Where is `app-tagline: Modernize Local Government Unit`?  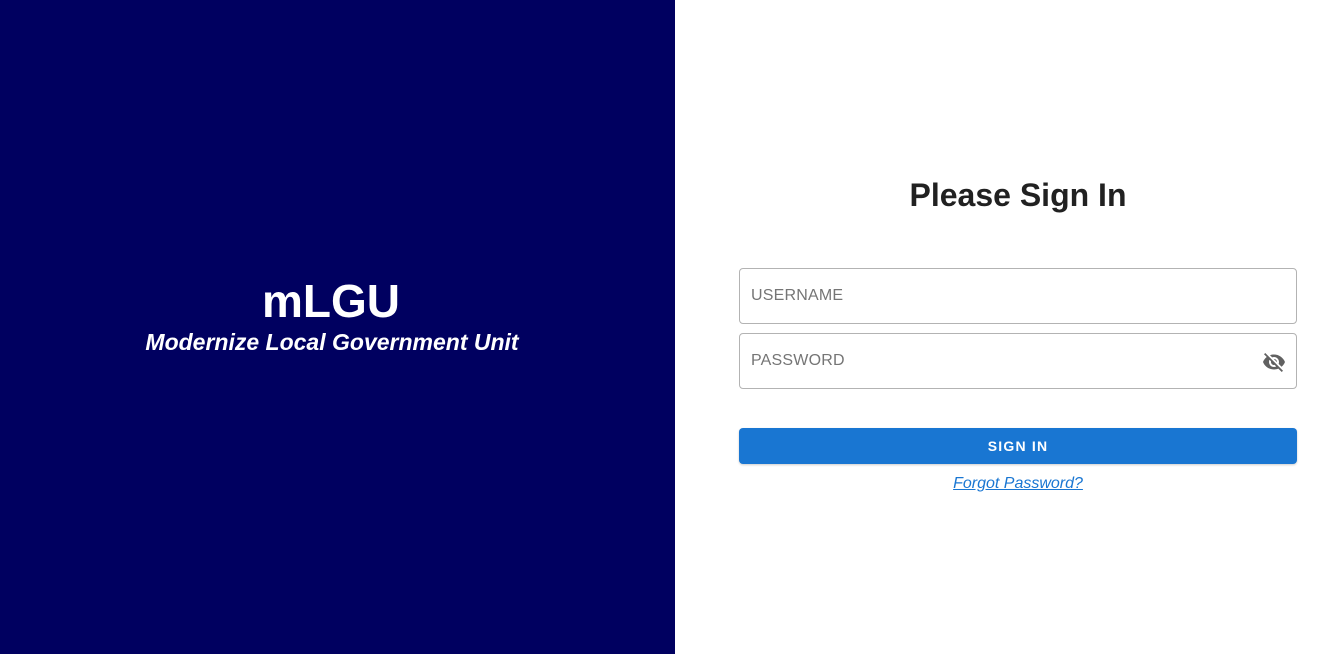 app-tagline: Modernize Local Government Unit is located at coordinates (332, 342).